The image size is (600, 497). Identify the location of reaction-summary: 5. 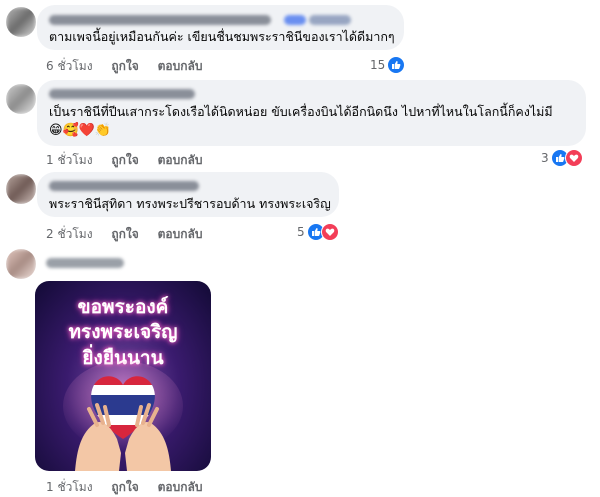
(318, 232).